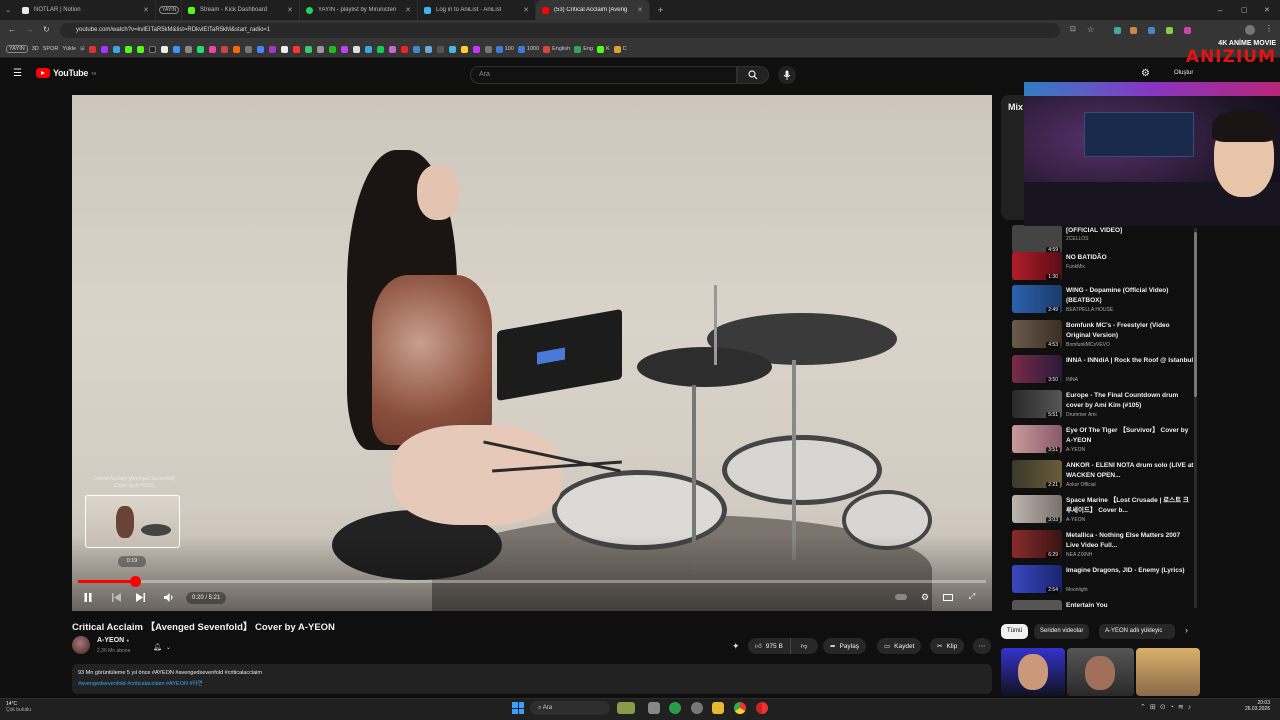  What do you see at coordinates (477, 10) in the screenshot?
I see `tab-anilist: Log in to AniList · AniList ✕` at bounding box center [477, 10].